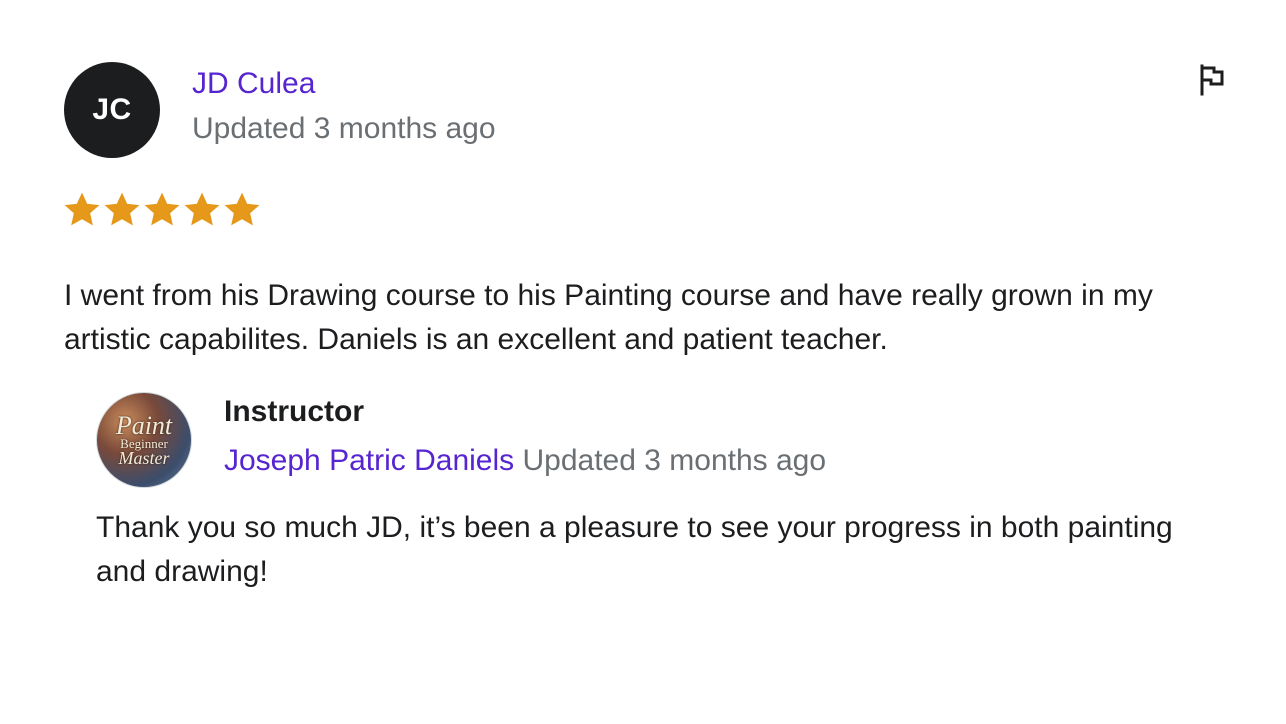 The height and width of the screenshot is (724, 1286). Describe the element at coordinates (294, 411) in the screenshot. I see `instructor-label: Instructor` at that location.